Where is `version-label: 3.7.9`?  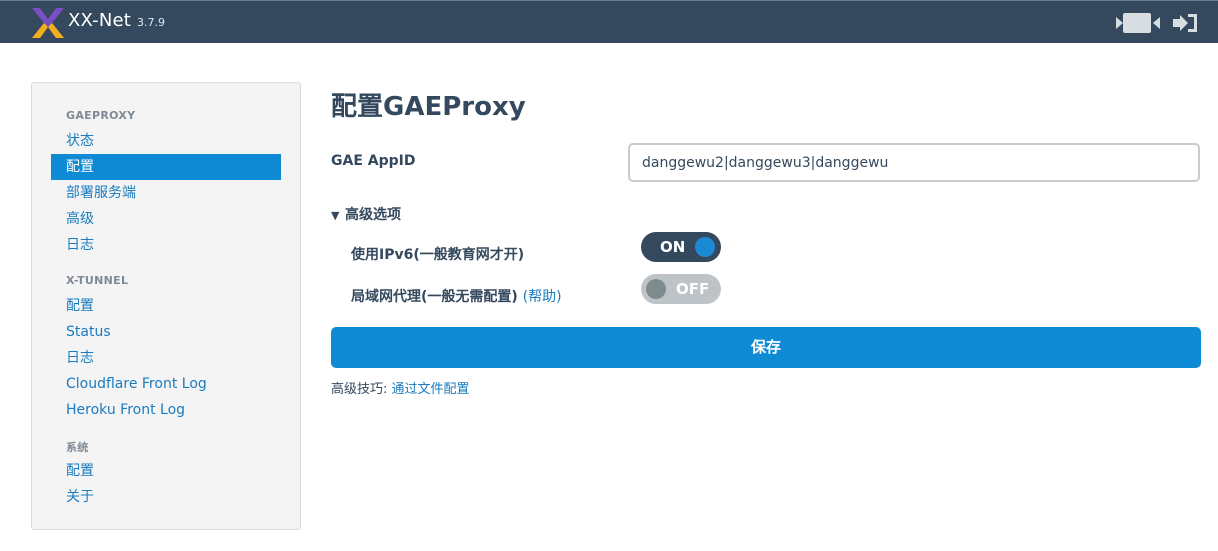
version-label: 3.7.9 is located at coordinates (151, 22).